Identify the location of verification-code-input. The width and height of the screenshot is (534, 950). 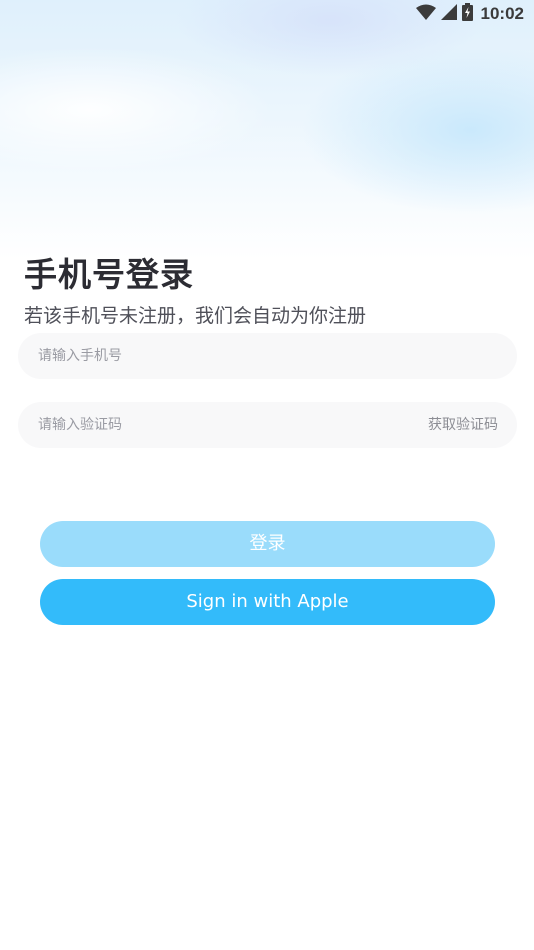
(218, 425).